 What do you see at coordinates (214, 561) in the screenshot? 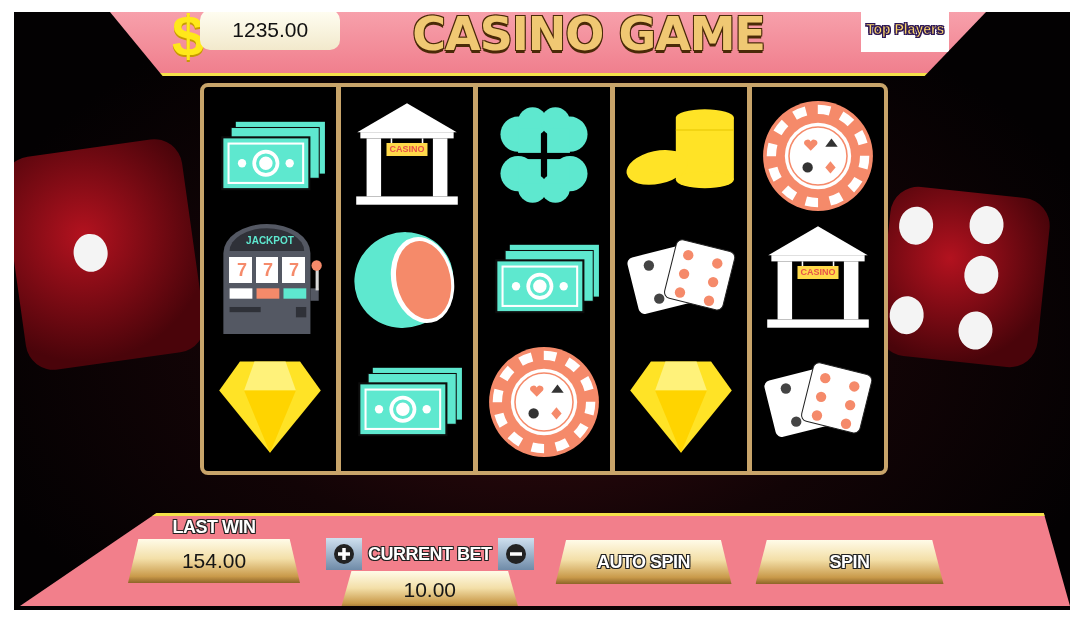
I see `last-win-display: 154.00` at bounding box center [214, 561].